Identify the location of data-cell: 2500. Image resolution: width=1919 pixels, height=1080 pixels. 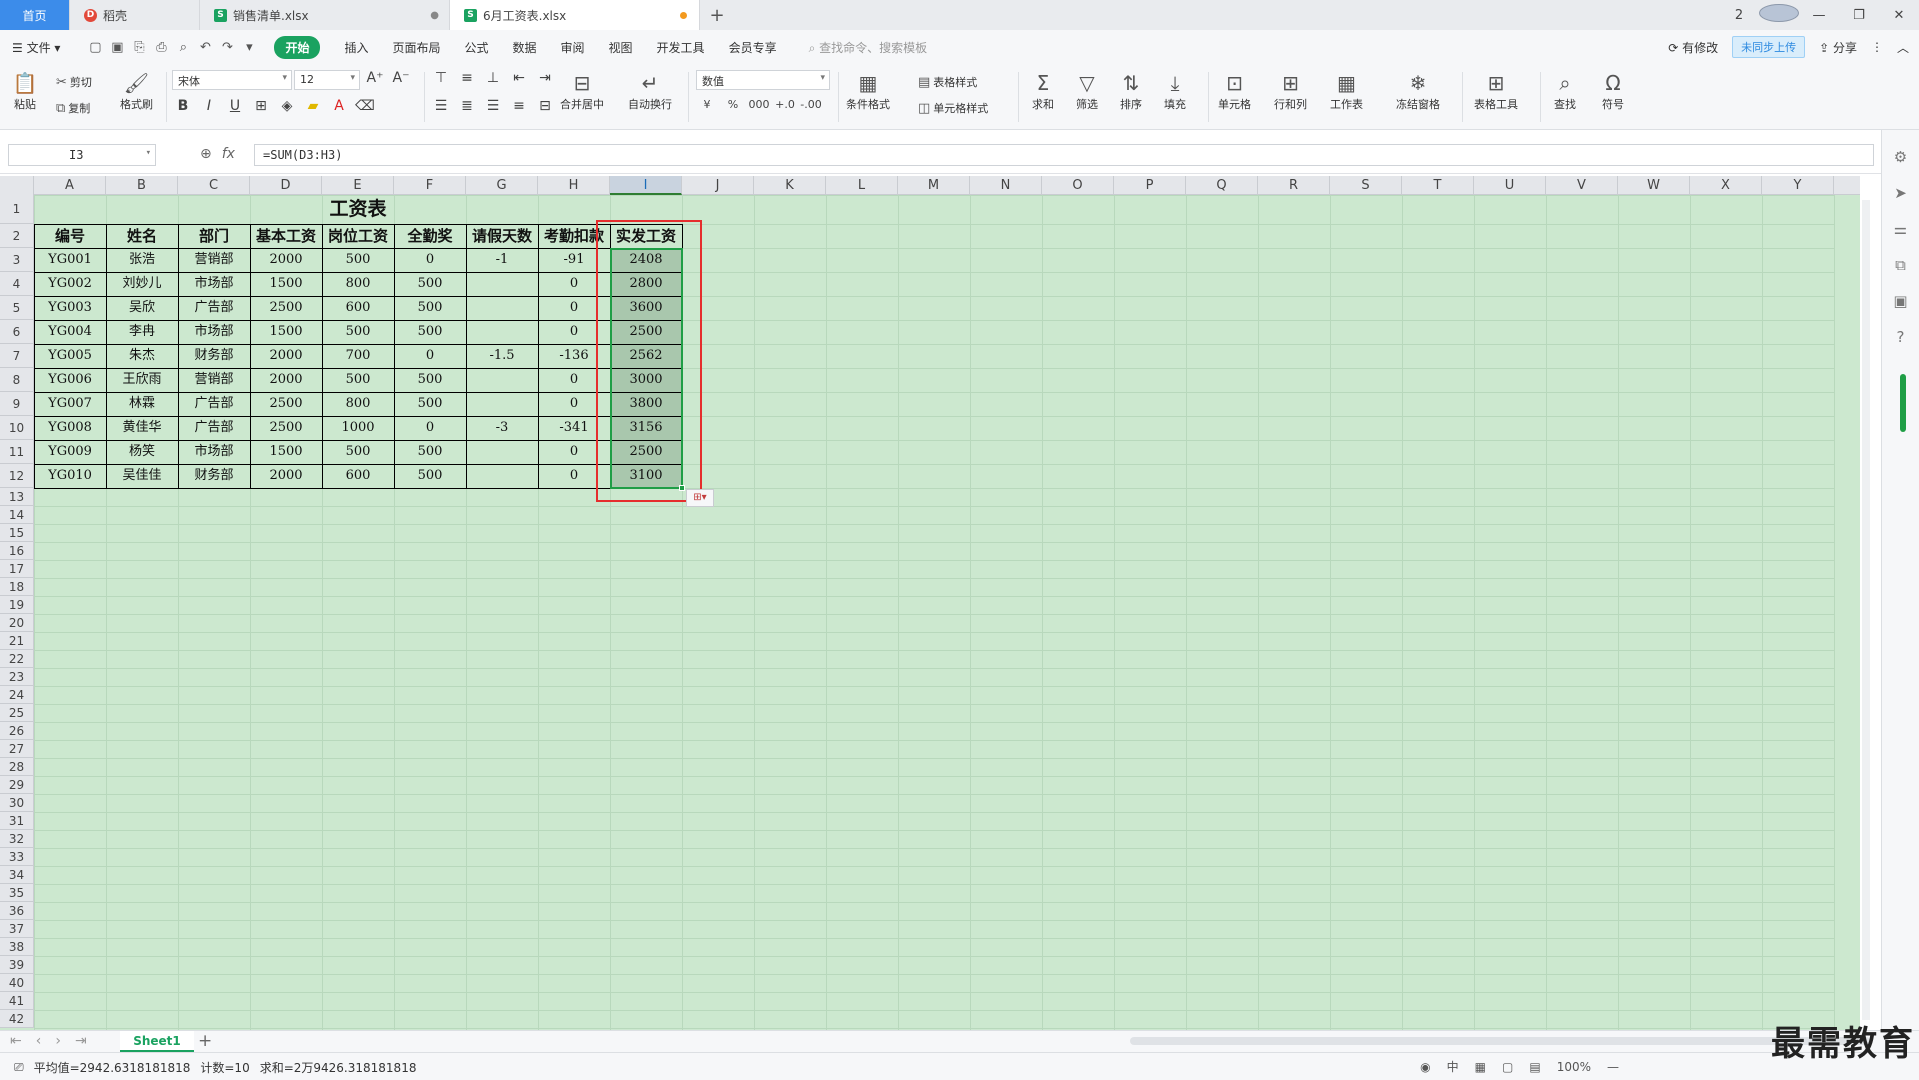
(286, 428).